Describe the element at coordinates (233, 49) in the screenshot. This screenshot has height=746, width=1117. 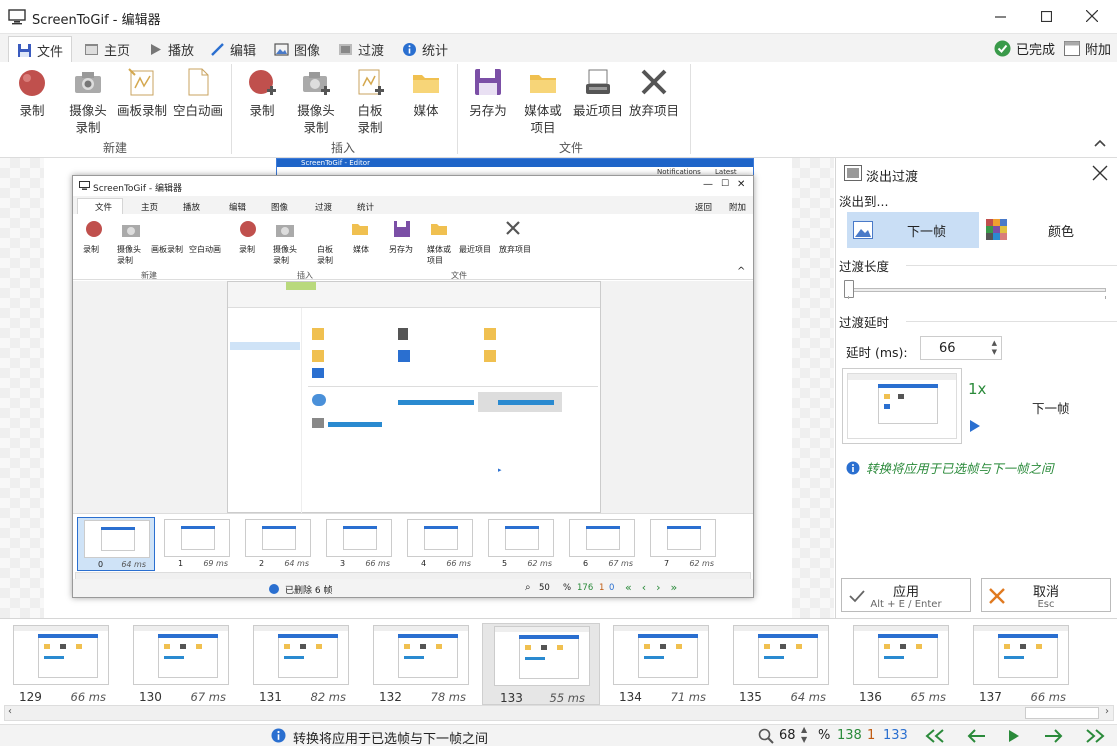
I see `tab-edit: 编辑` at that location.